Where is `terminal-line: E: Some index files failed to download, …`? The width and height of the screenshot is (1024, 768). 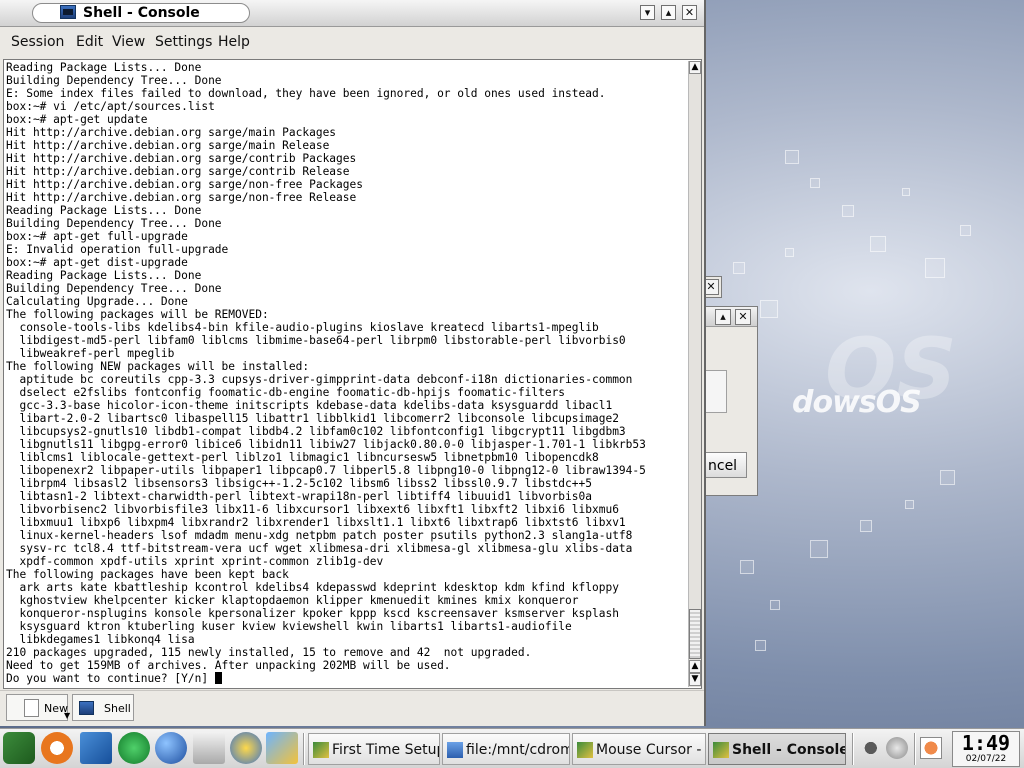
terminal-line: E: Some index files failed to download, … is located at coordinates (306, 93).